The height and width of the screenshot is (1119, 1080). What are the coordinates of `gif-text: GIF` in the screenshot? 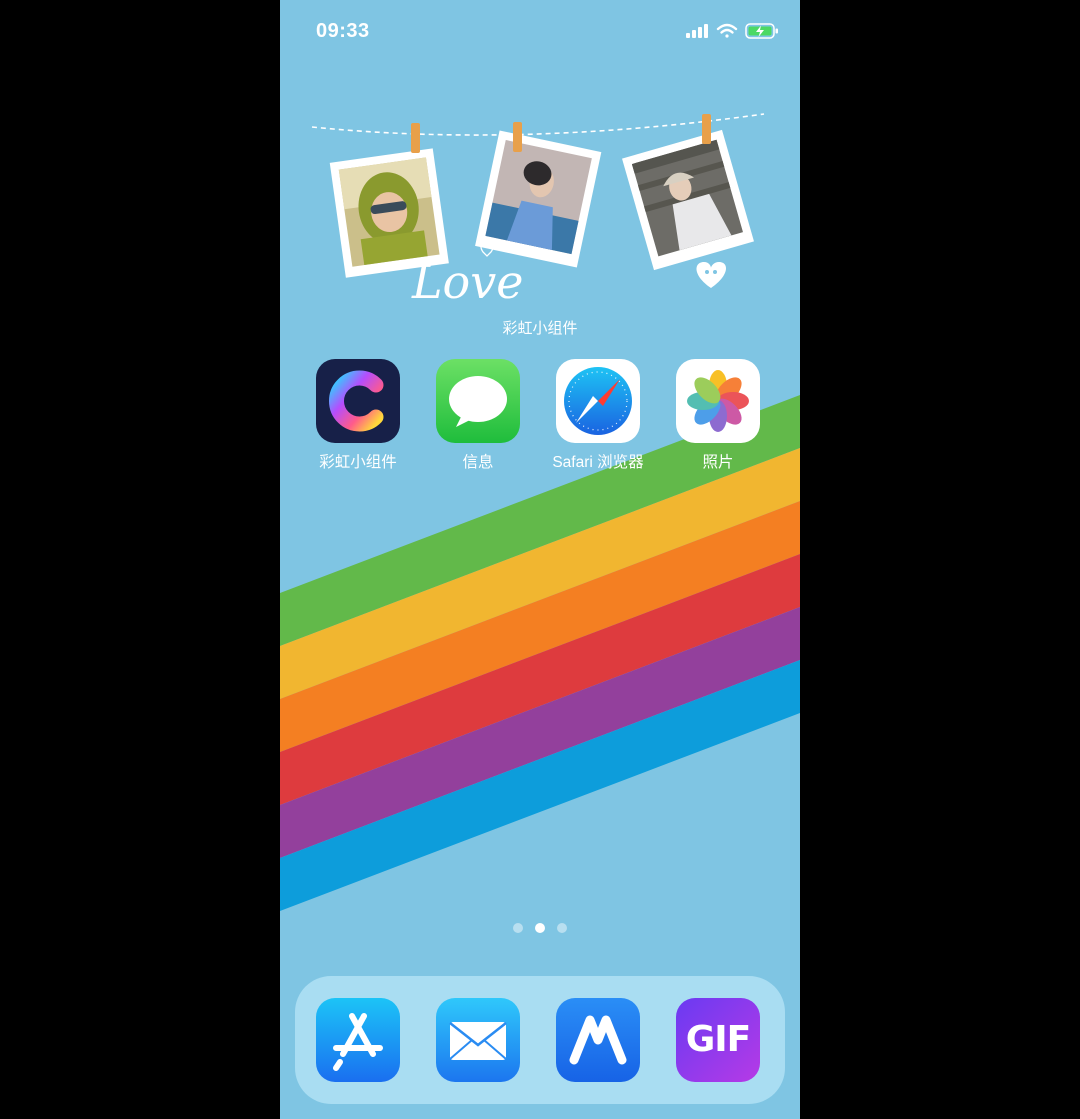 It's located at (718, 1039).